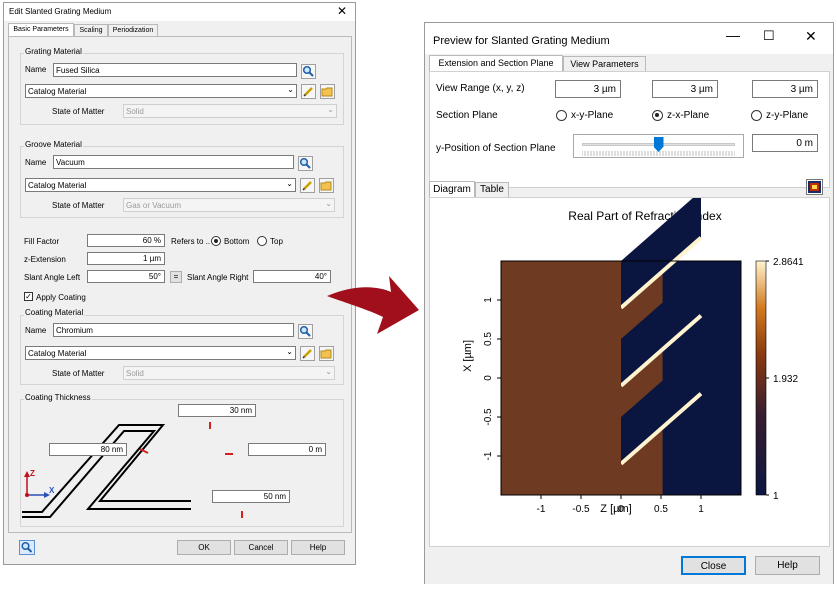 Image resolution: width=837 pixels, height=594 pixels. Describe the element at coordinates (78, 373) in the screenshot. I see `coating-state-label: State of Matter` at that location.